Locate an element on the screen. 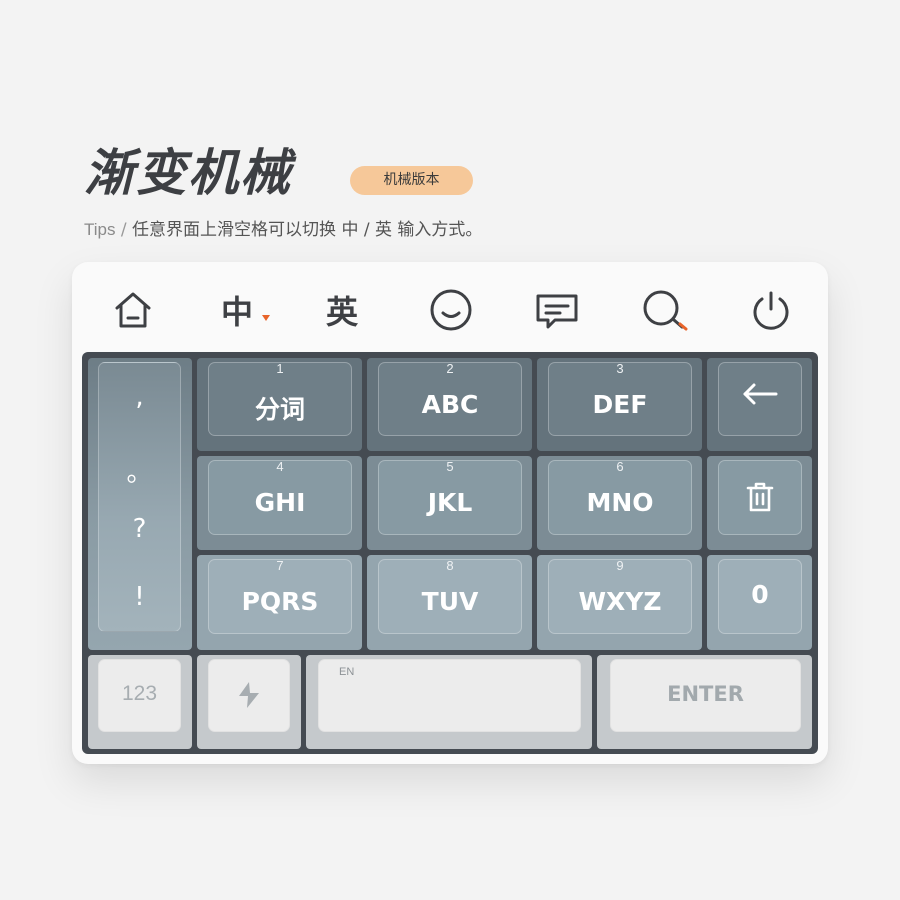 The height and width of the screenshot is (900, 900). tips-text: Tips / 任意界面上滑空格可以切换 中 / 英 输入方式。 is located at coordinates (283, 230).